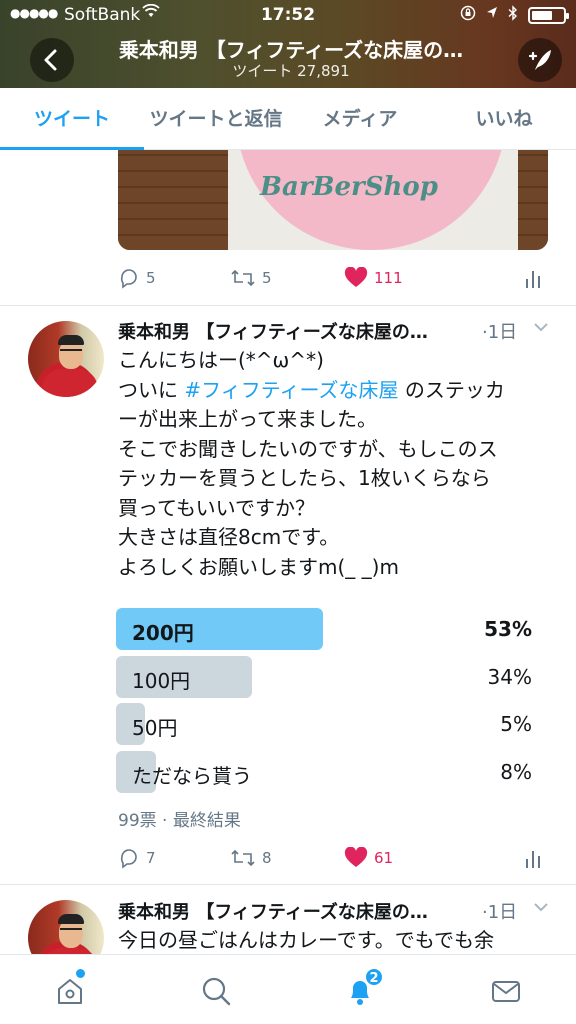 This screenshot has height=1024, width=576. What do you see at coordinates (288, 14) in the screenshot?
I see `status-bar: ●●●●● SoftBank 17:52` at bounding box center [288, 14].